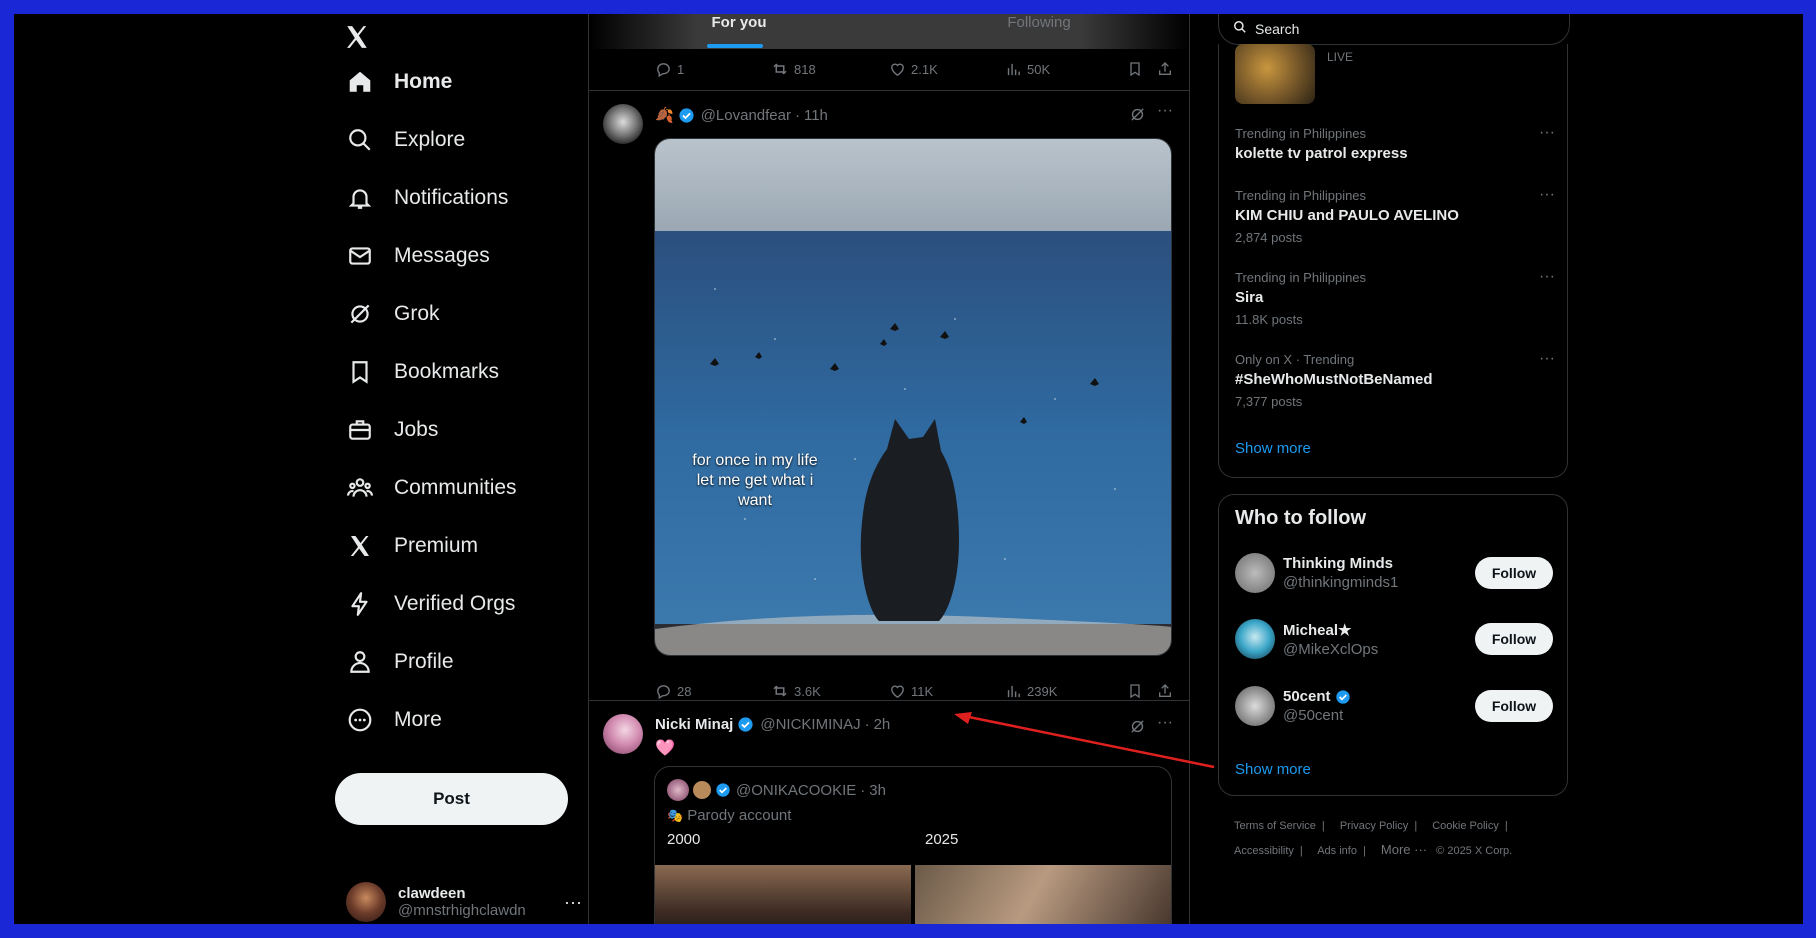 The image size is (1816, 938). I want to click on sidebar-item-label: Communities, so click(455, 487).